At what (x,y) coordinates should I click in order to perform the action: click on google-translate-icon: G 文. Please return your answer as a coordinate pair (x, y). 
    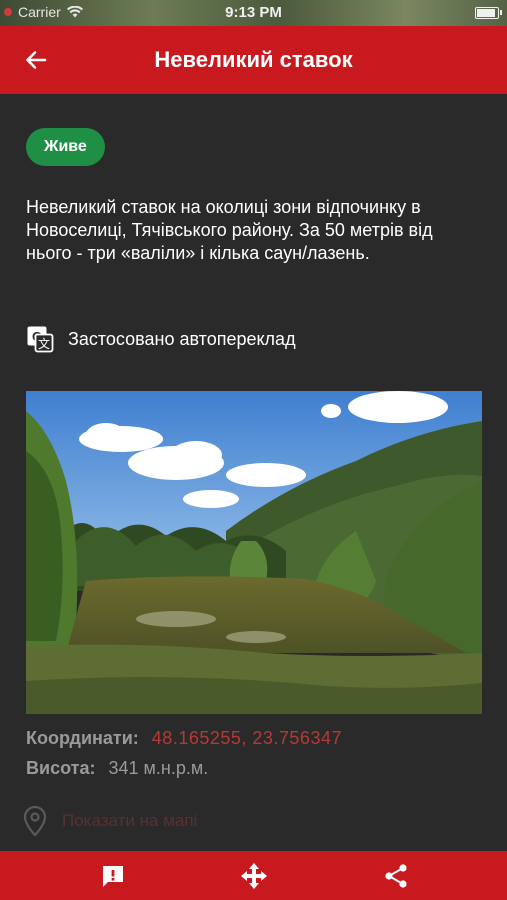
    Looking at the image, I should click on (40, 339).